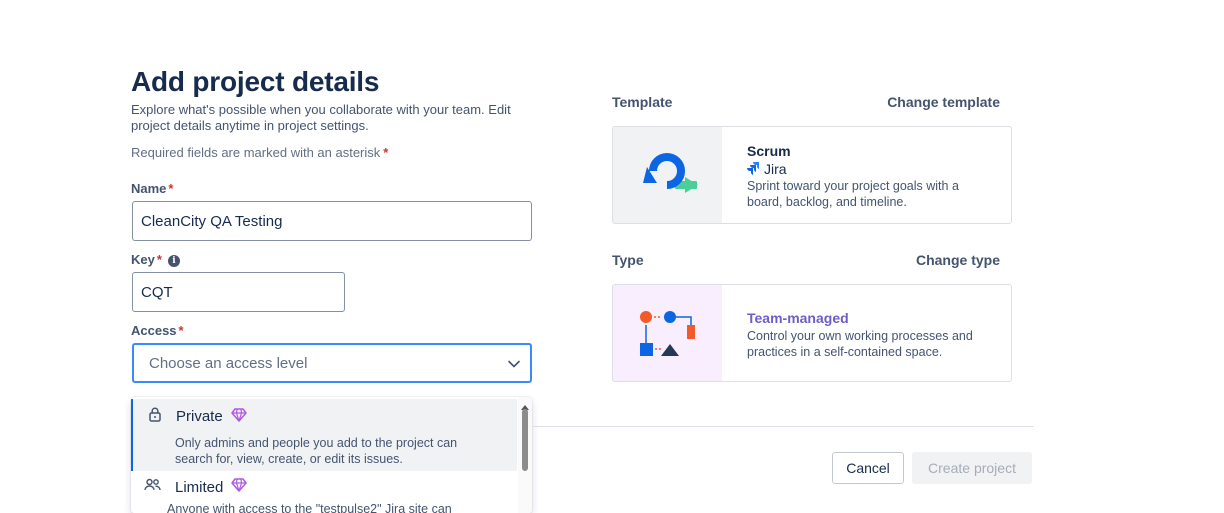 The image size is (1224, 513). I want to click on key-label: Key * i, so click(155, 259).